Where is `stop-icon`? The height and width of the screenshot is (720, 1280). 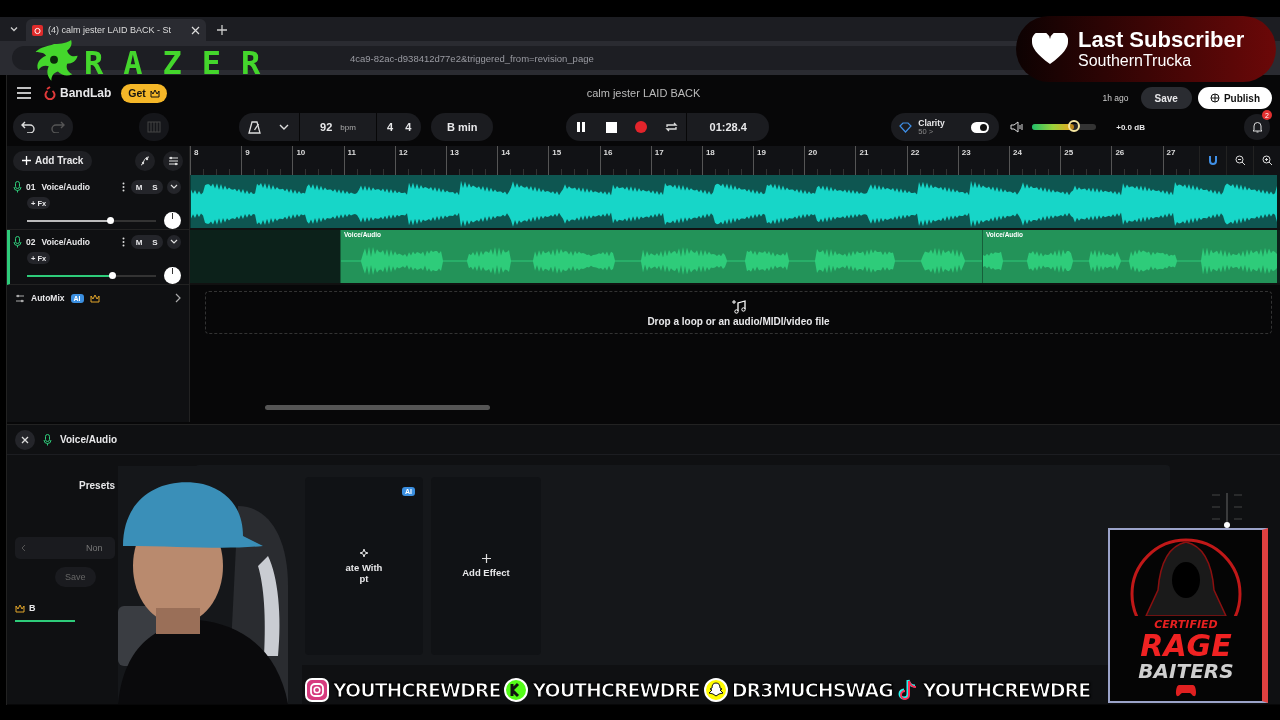
stop-icon is located at coordinates (611, 127).